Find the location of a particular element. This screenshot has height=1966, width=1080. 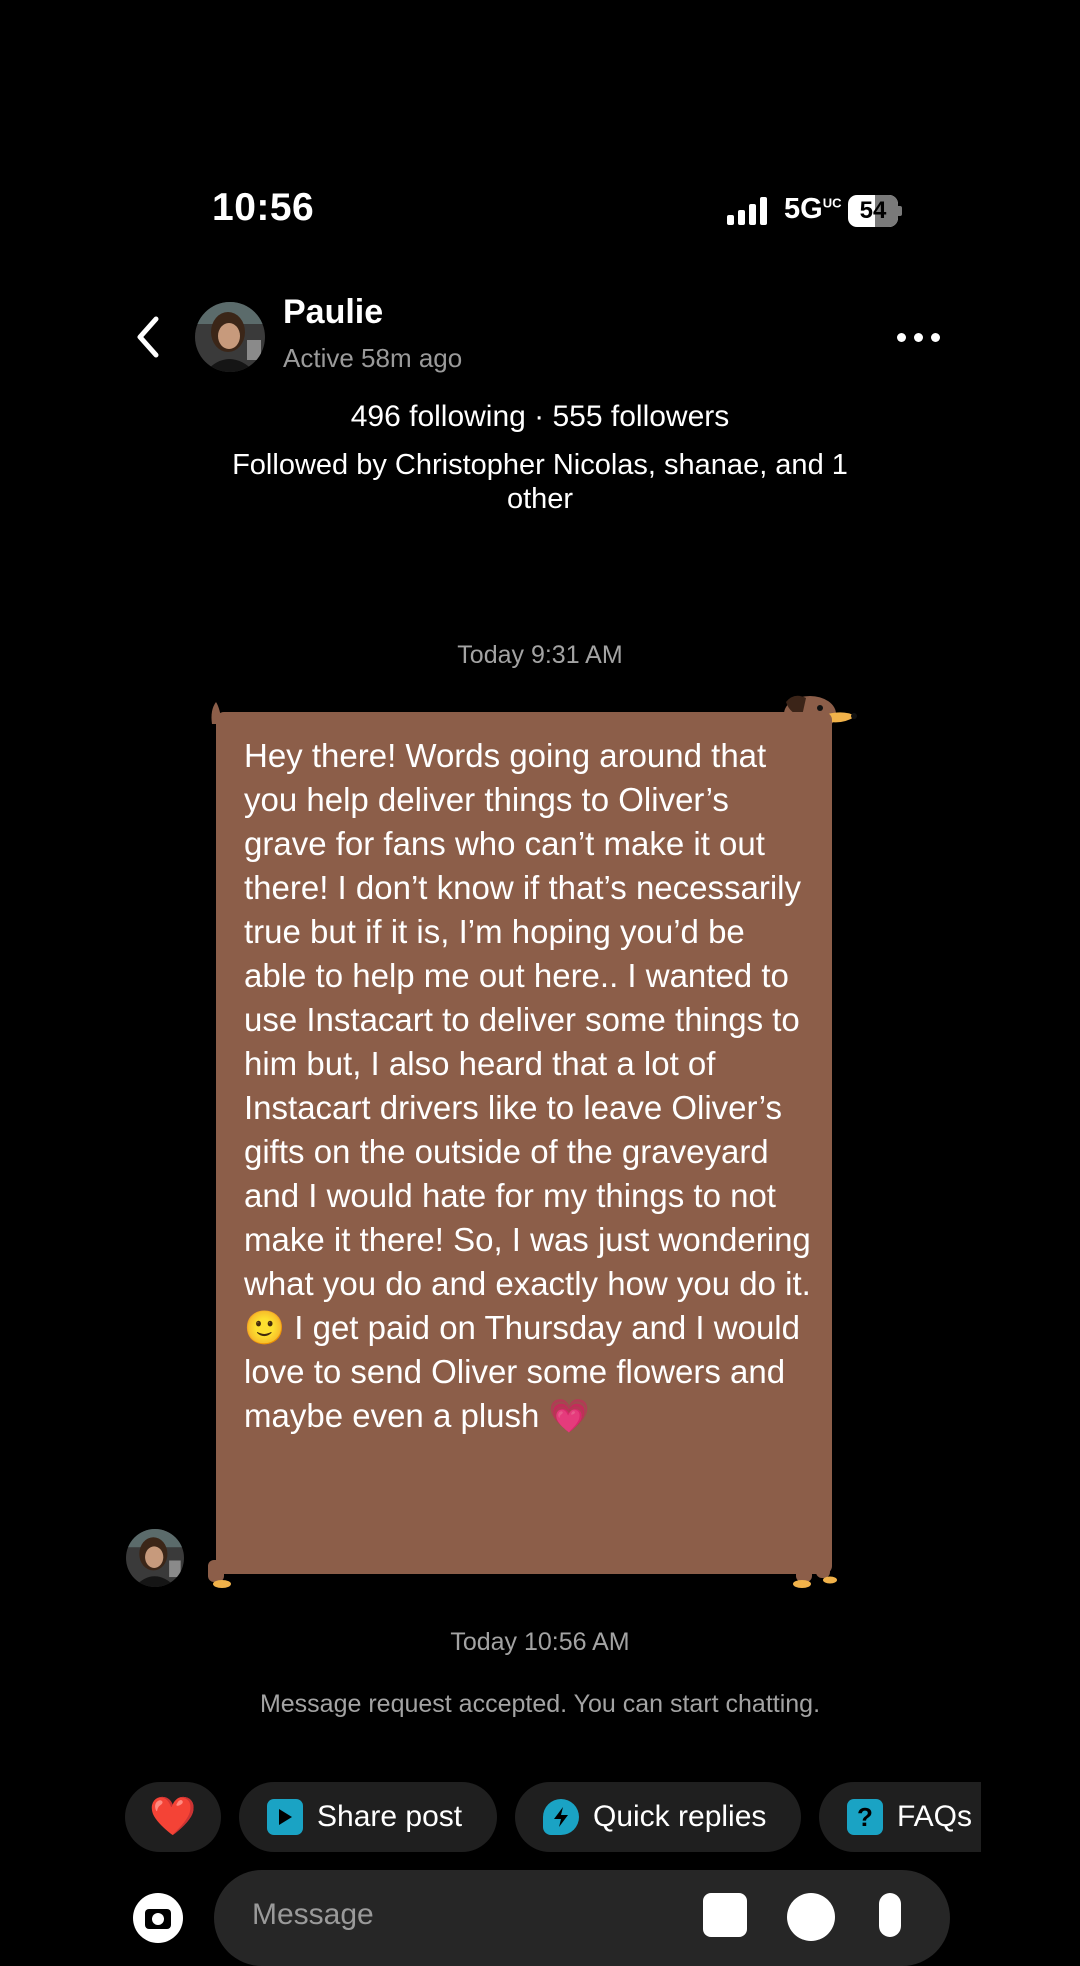

battery-icon: 54 is located at coordinates (875, 211).